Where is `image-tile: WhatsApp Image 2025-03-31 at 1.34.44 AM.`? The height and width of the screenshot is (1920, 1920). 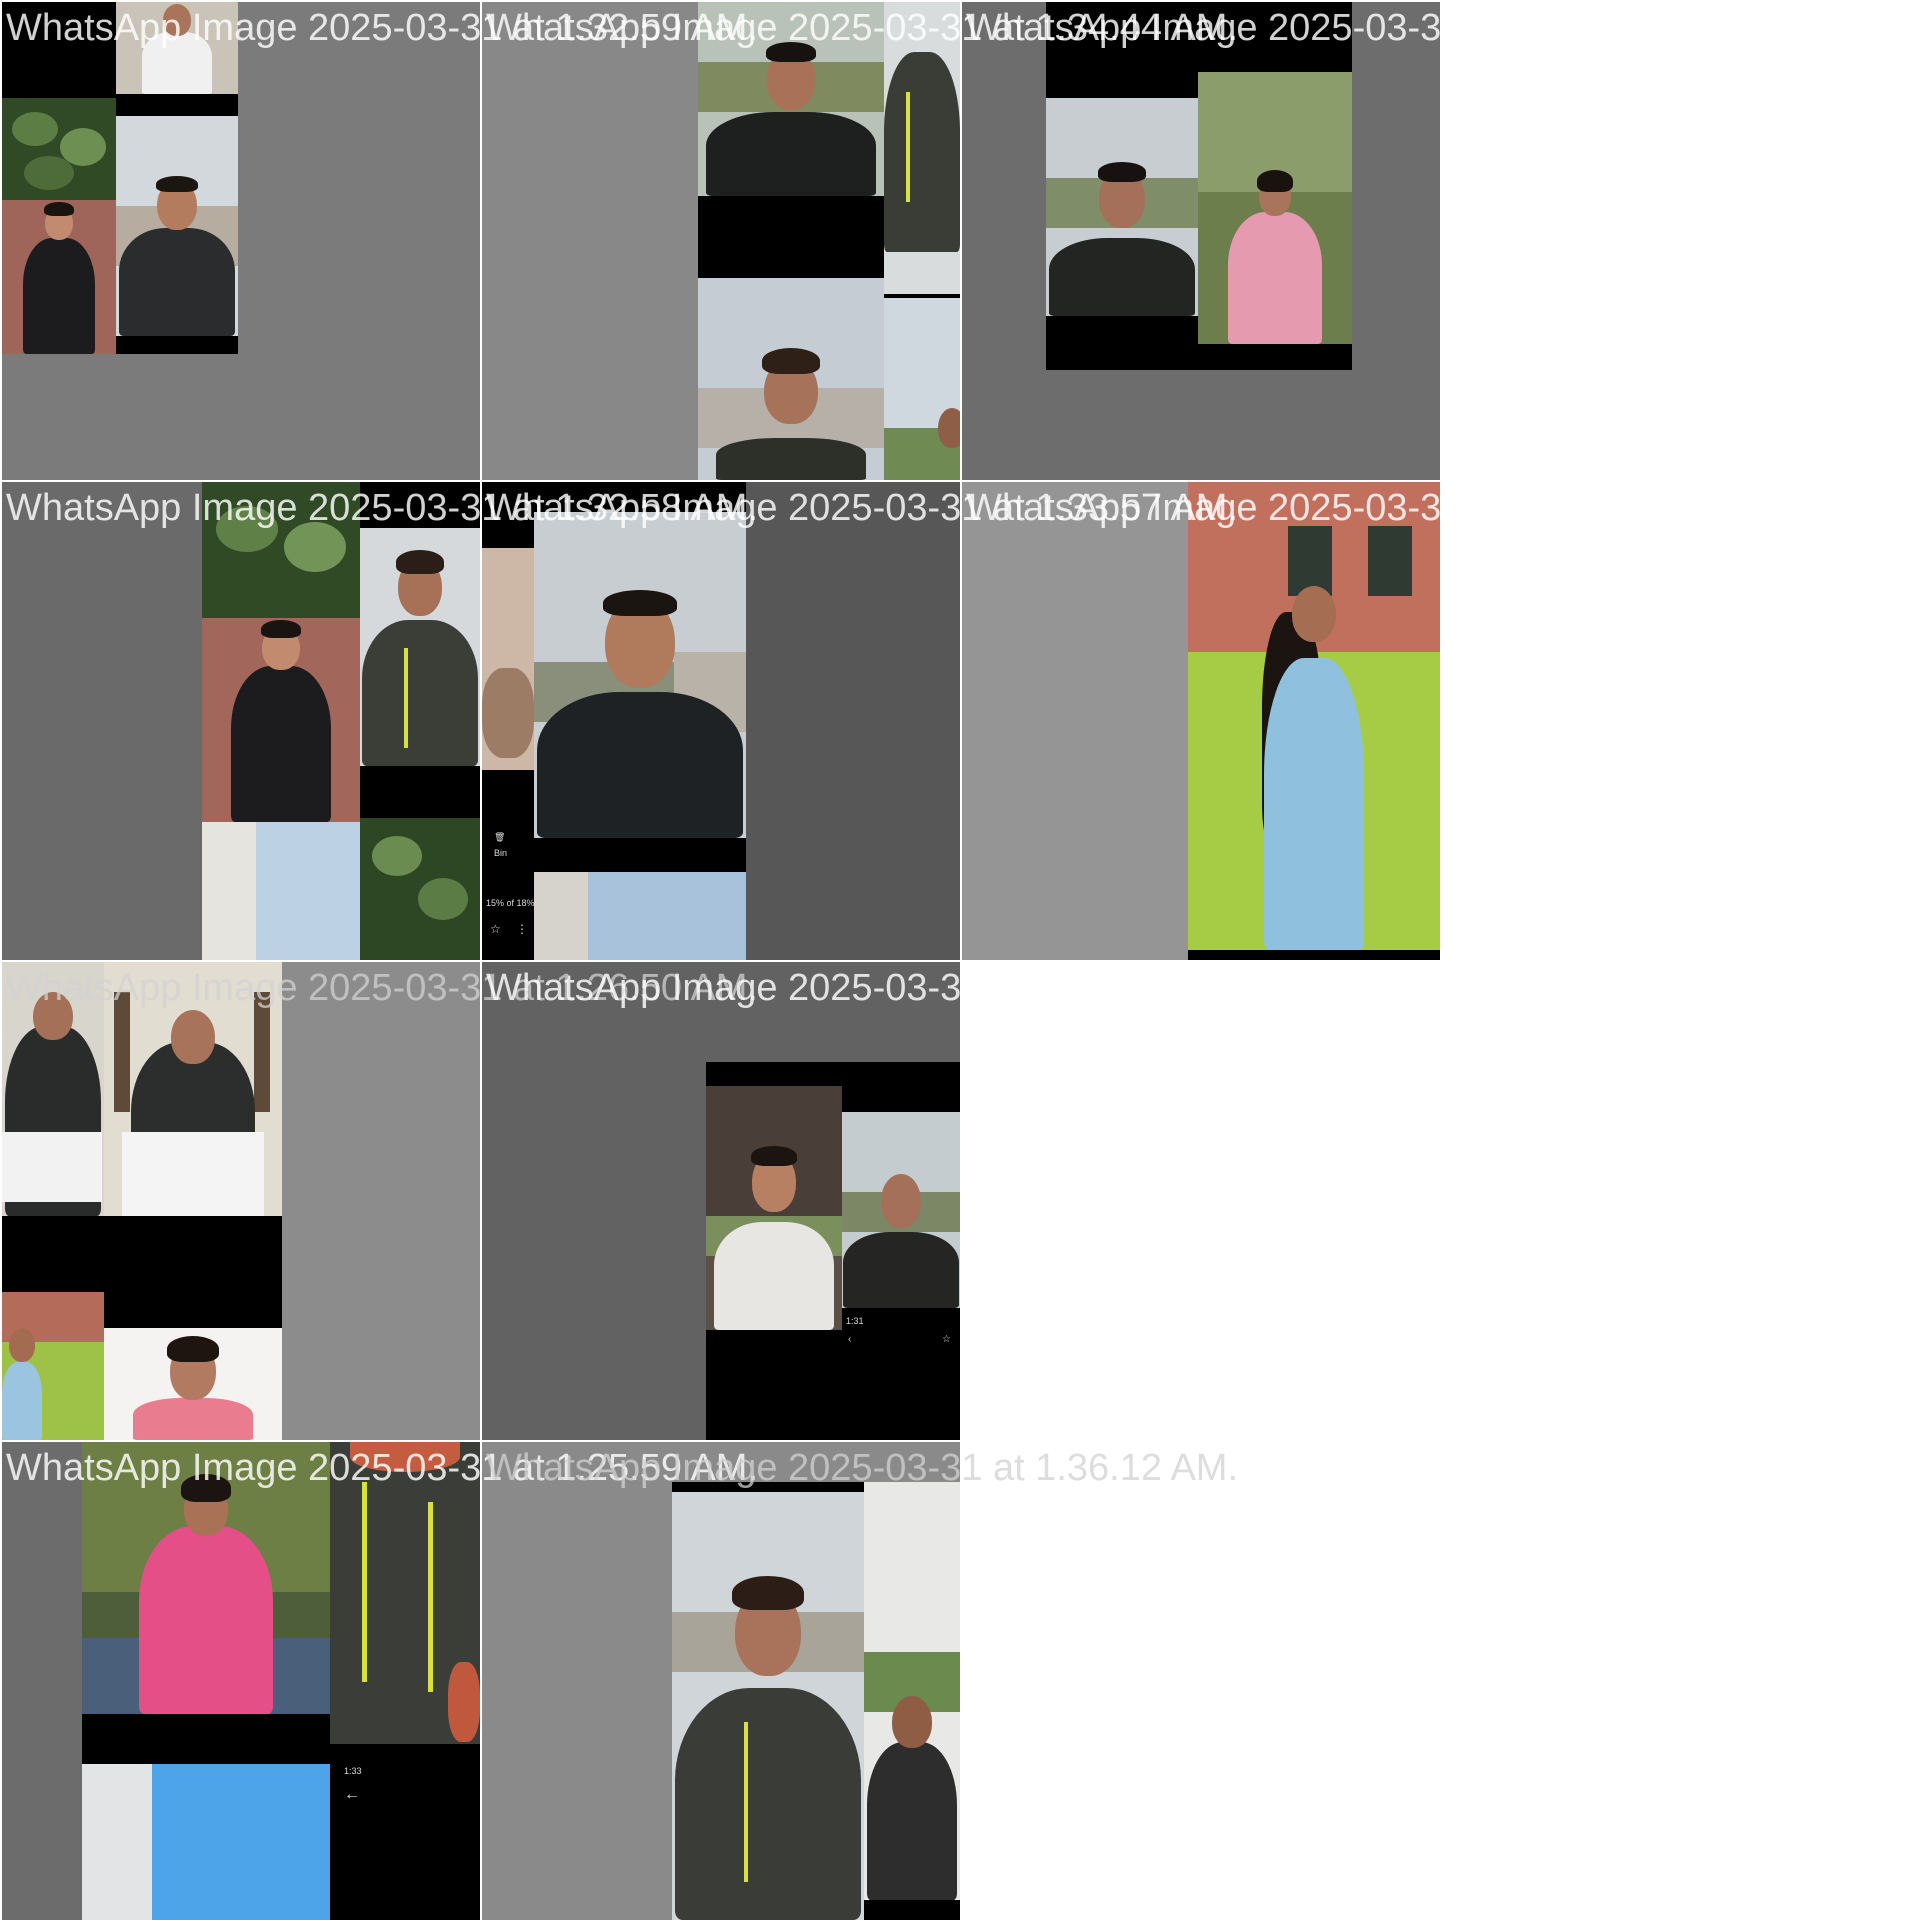 image-tile: WhatsApp Image 2025-03-31 at 1.34.44 AM. is located at coordinates (860, 241).